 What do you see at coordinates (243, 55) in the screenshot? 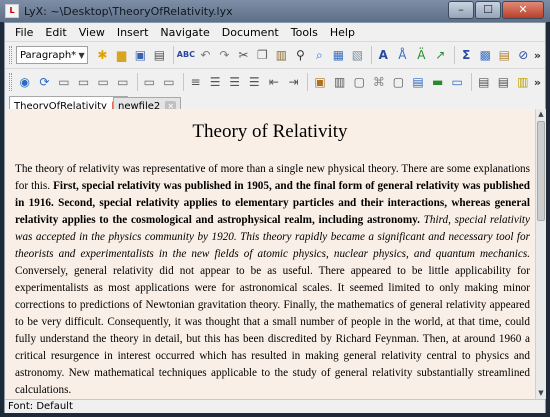
I see `cut-icon: ✂` at bounding box center [243, 55].